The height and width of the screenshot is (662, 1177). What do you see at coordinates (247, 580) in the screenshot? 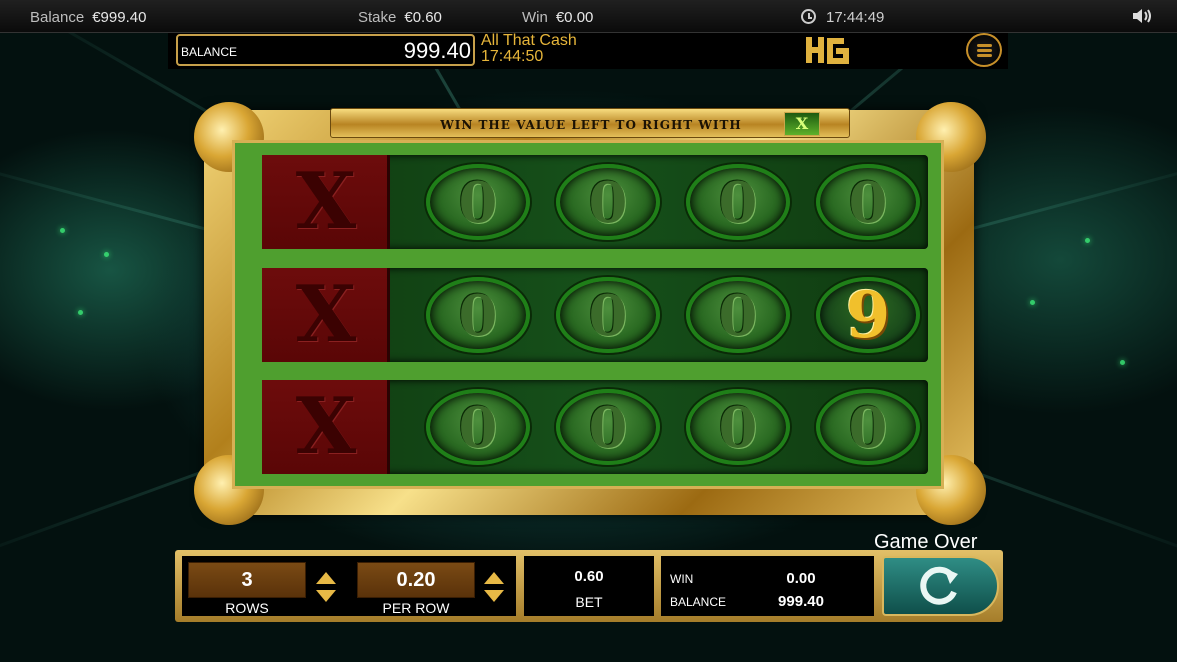
I see `rows-value: 3` at bounding box center [247, 580].